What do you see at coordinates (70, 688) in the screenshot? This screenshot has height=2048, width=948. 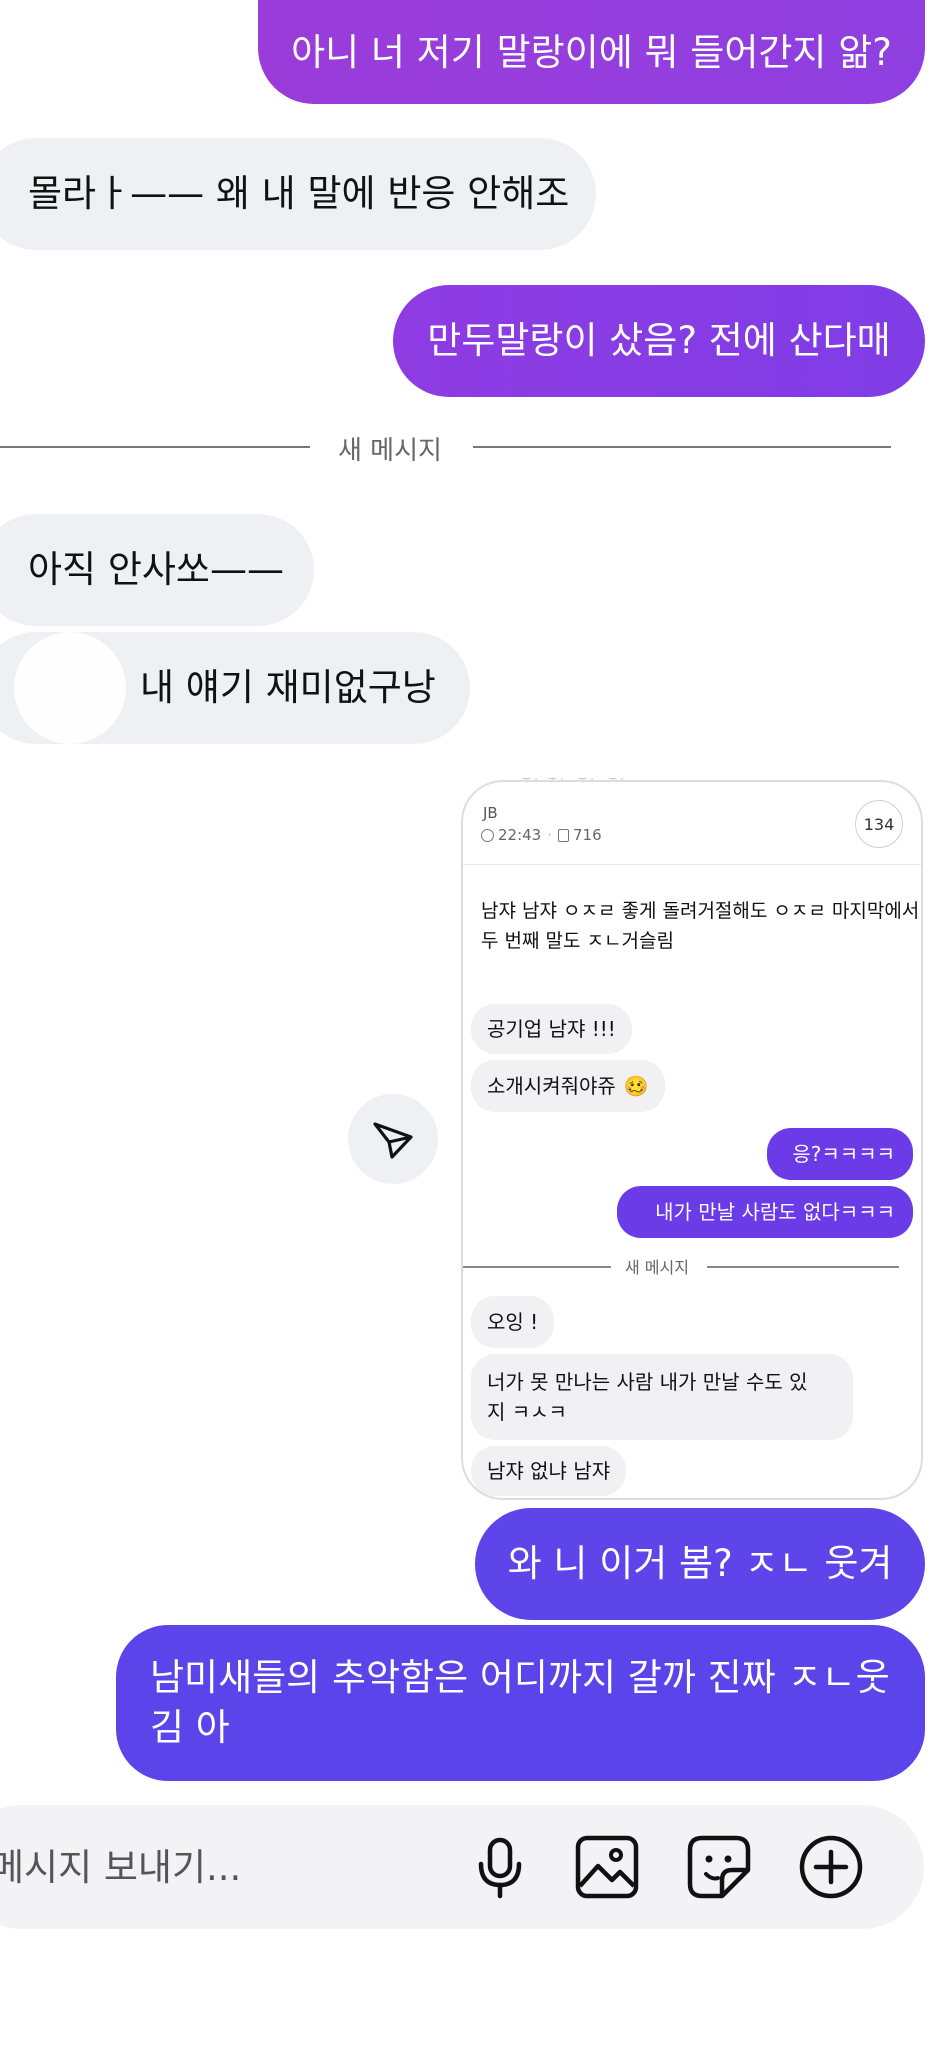 I see `avatar` at bounding box center [70, 688].